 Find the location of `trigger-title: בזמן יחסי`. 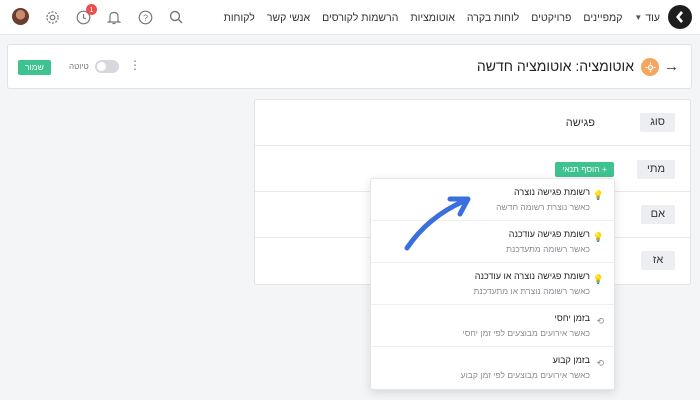

trigger-title: בזמן יחסי is located at coordinates (572, 318).